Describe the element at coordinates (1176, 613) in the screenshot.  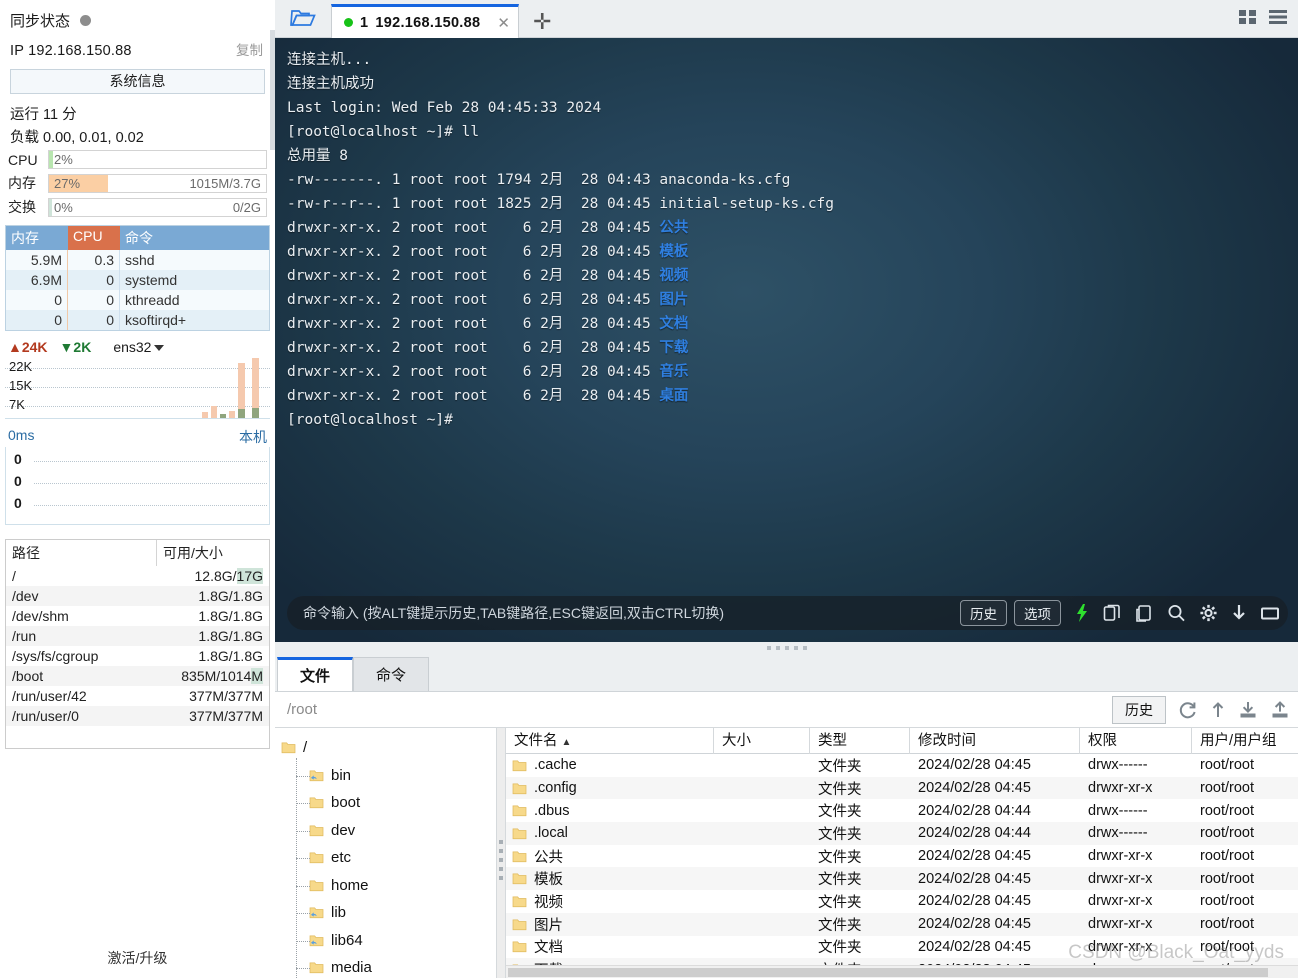
I see `search-icon` at that location.